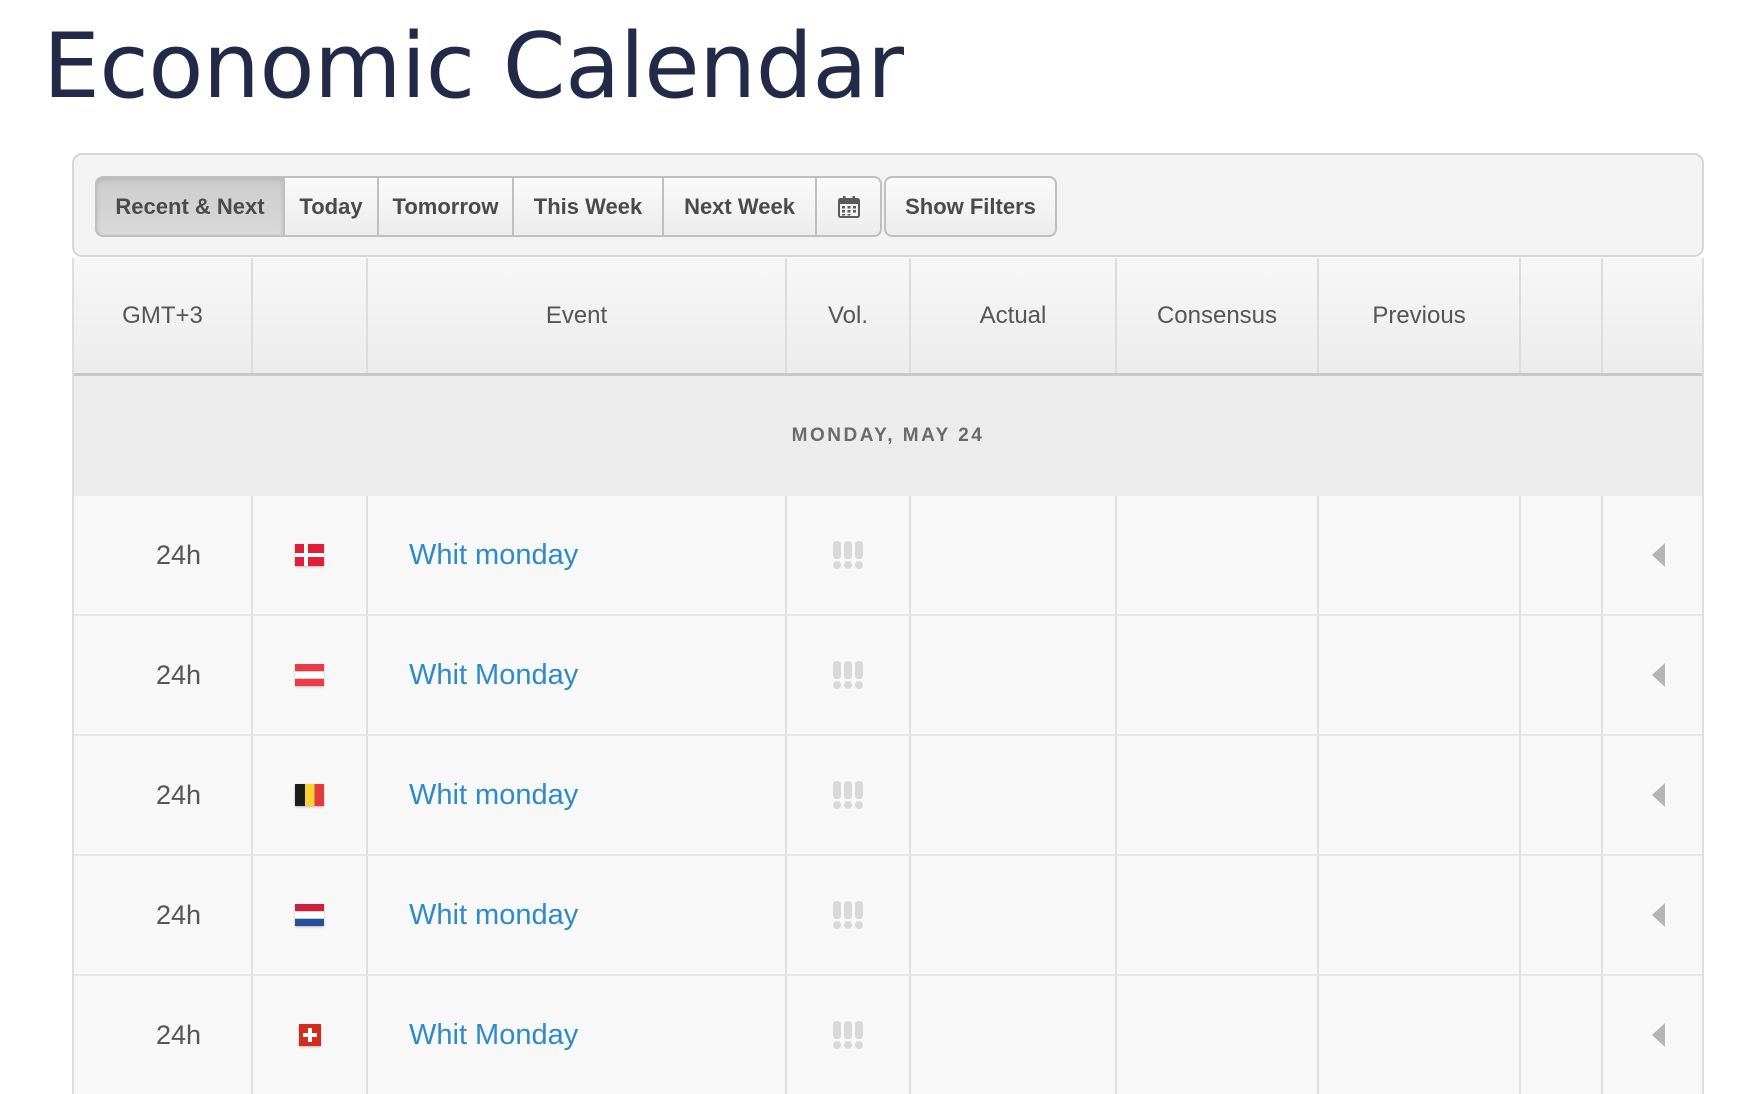 This screenshot has height=1094, width=1758. Describe the element at coordinates (473, 66) in the screenshot. I see `page-title: Economic Calendar` at that location.